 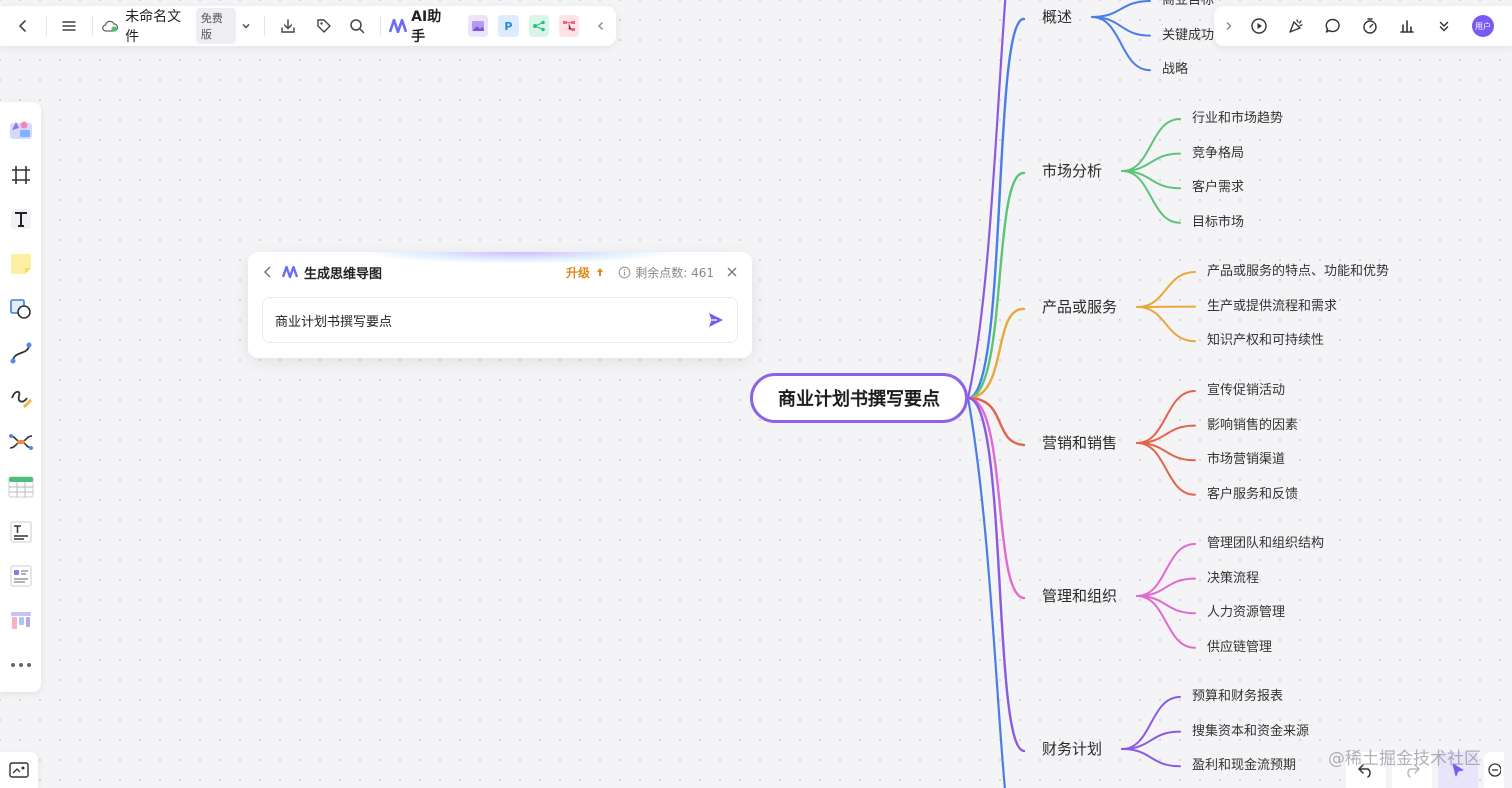 What do you see at coordinates (1258, 26) in the screenshot?
I see `play-presentation-icon` at bounding box center [1258, 26].